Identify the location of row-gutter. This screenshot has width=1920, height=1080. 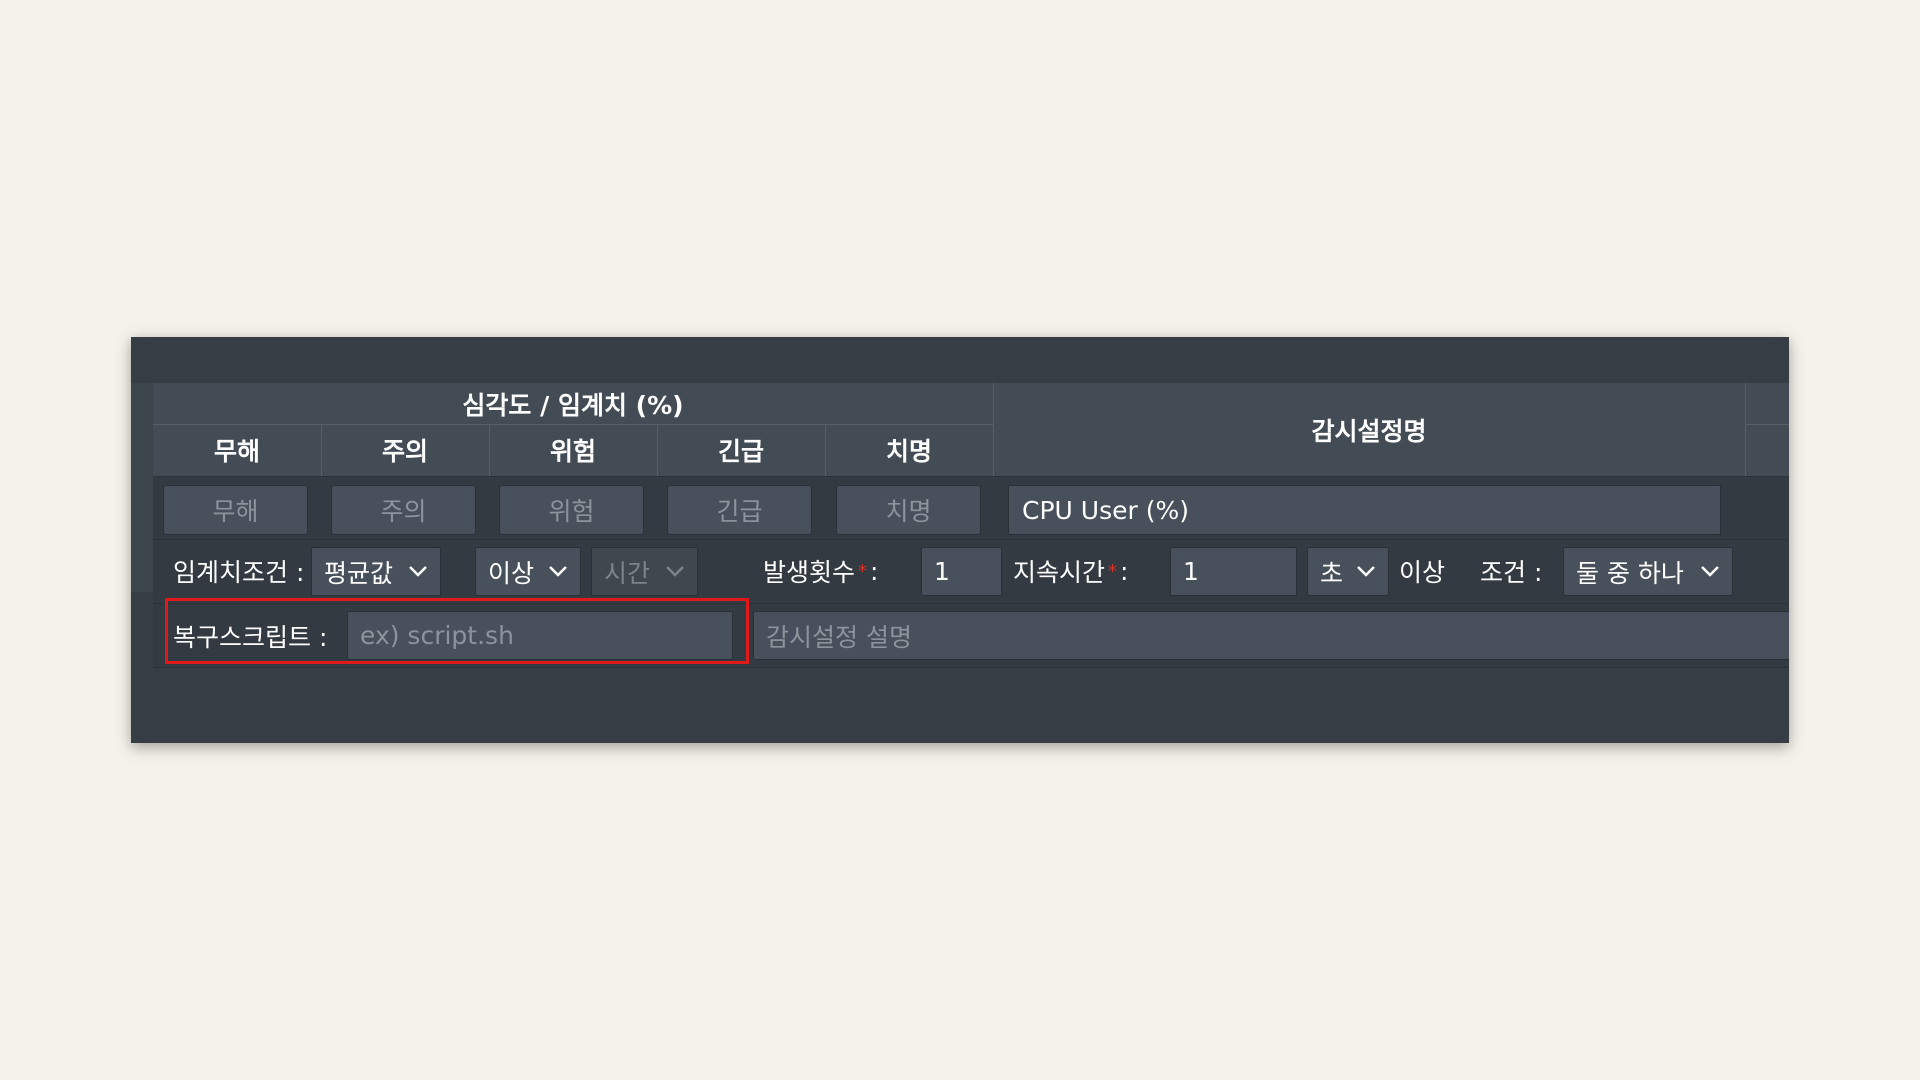
(142, 487).